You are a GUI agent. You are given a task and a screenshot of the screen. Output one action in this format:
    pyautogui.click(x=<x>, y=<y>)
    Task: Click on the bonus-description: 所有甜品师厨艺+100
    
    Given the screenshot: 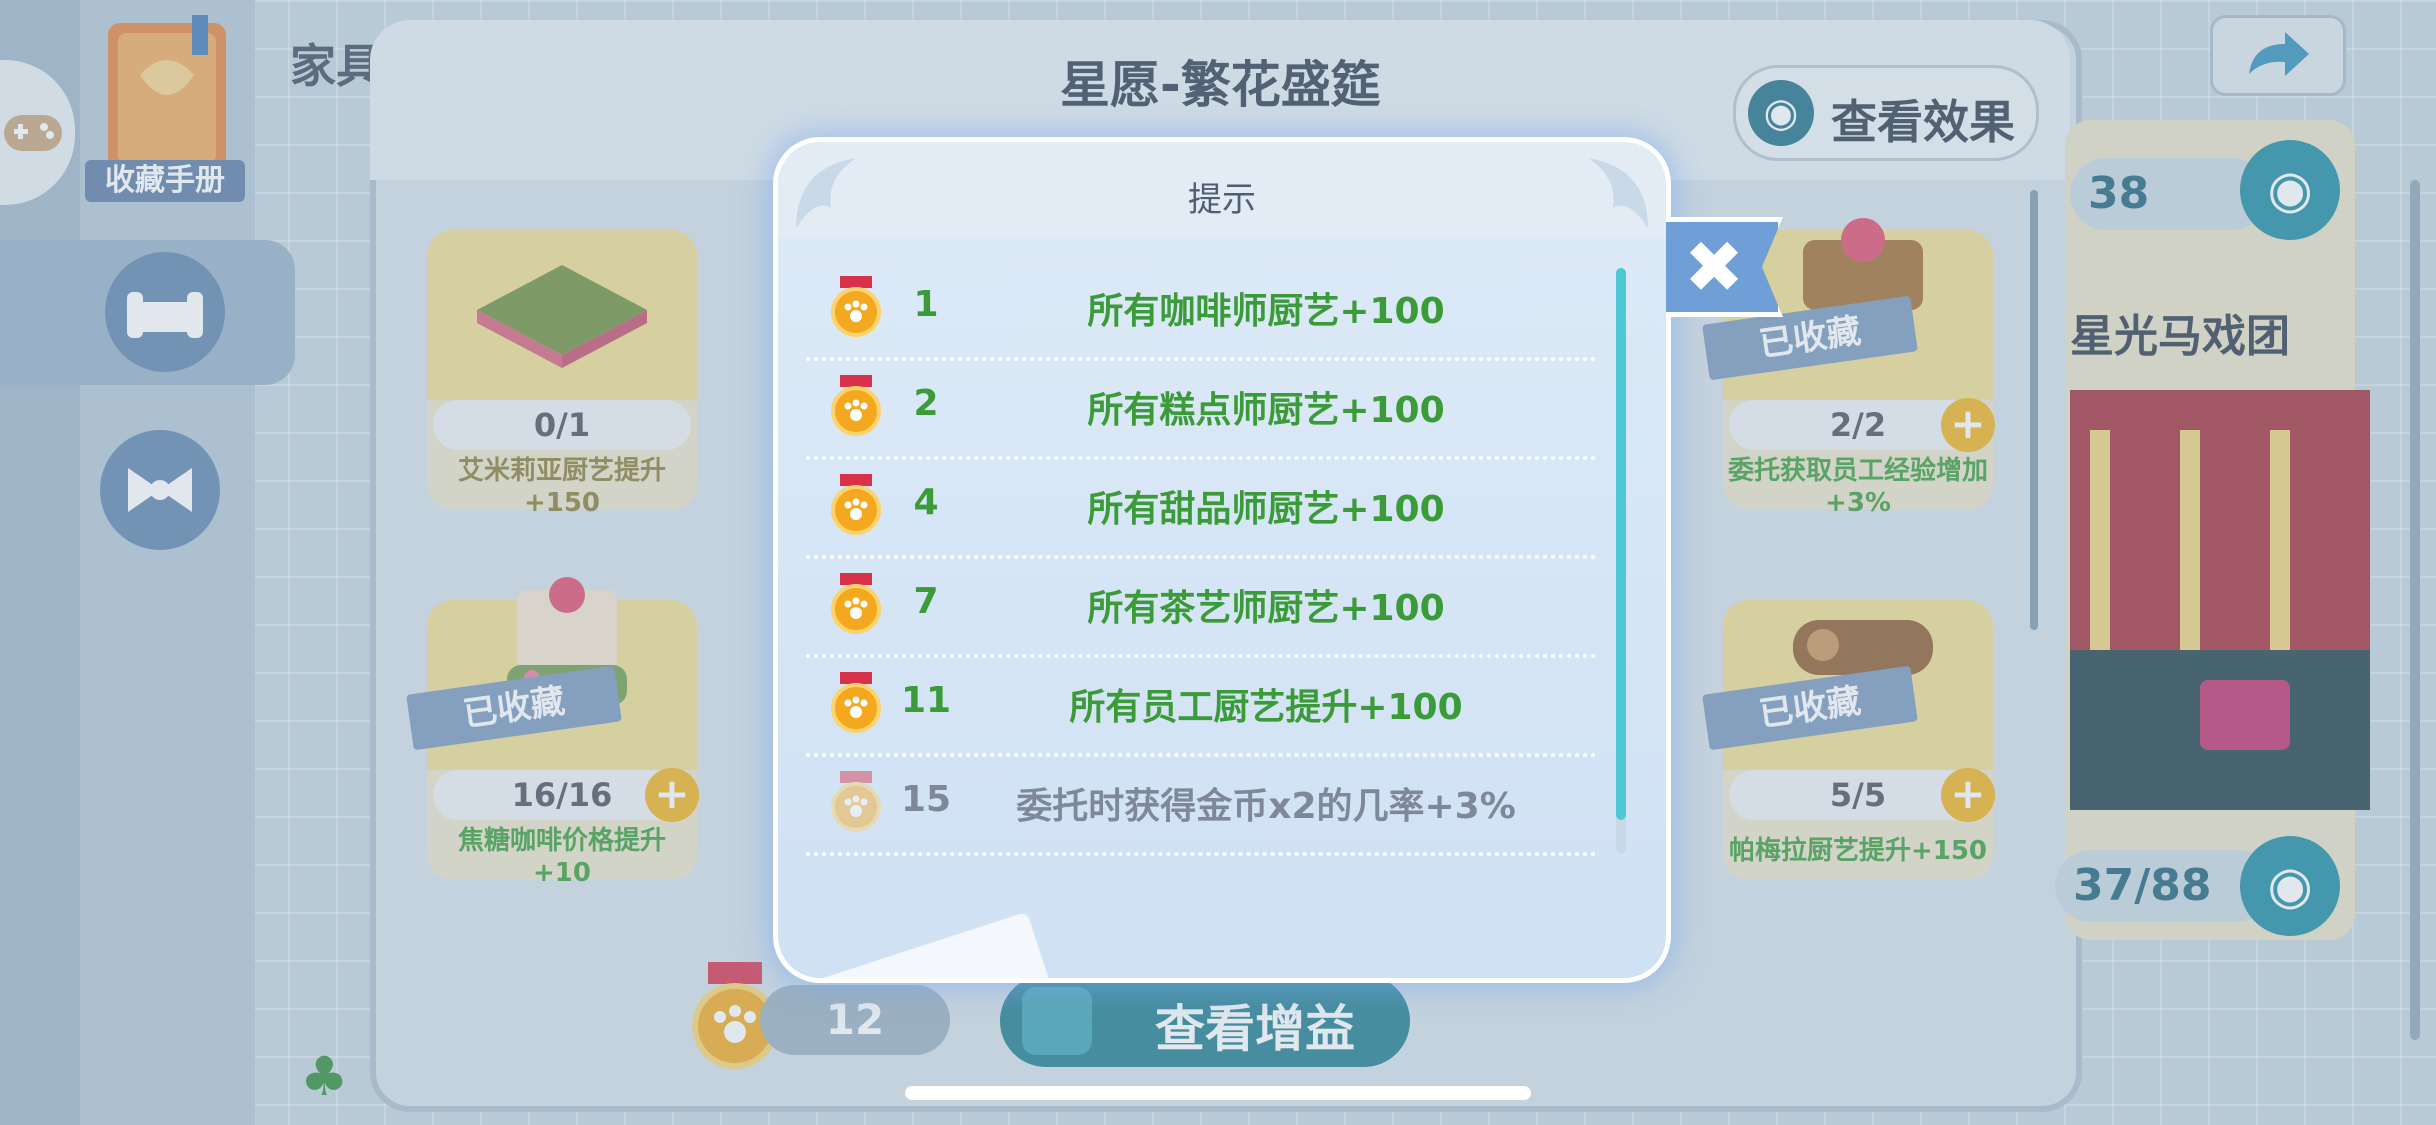 What is the action you would take?
    pyautogui.click(x=1266, y=509)
    